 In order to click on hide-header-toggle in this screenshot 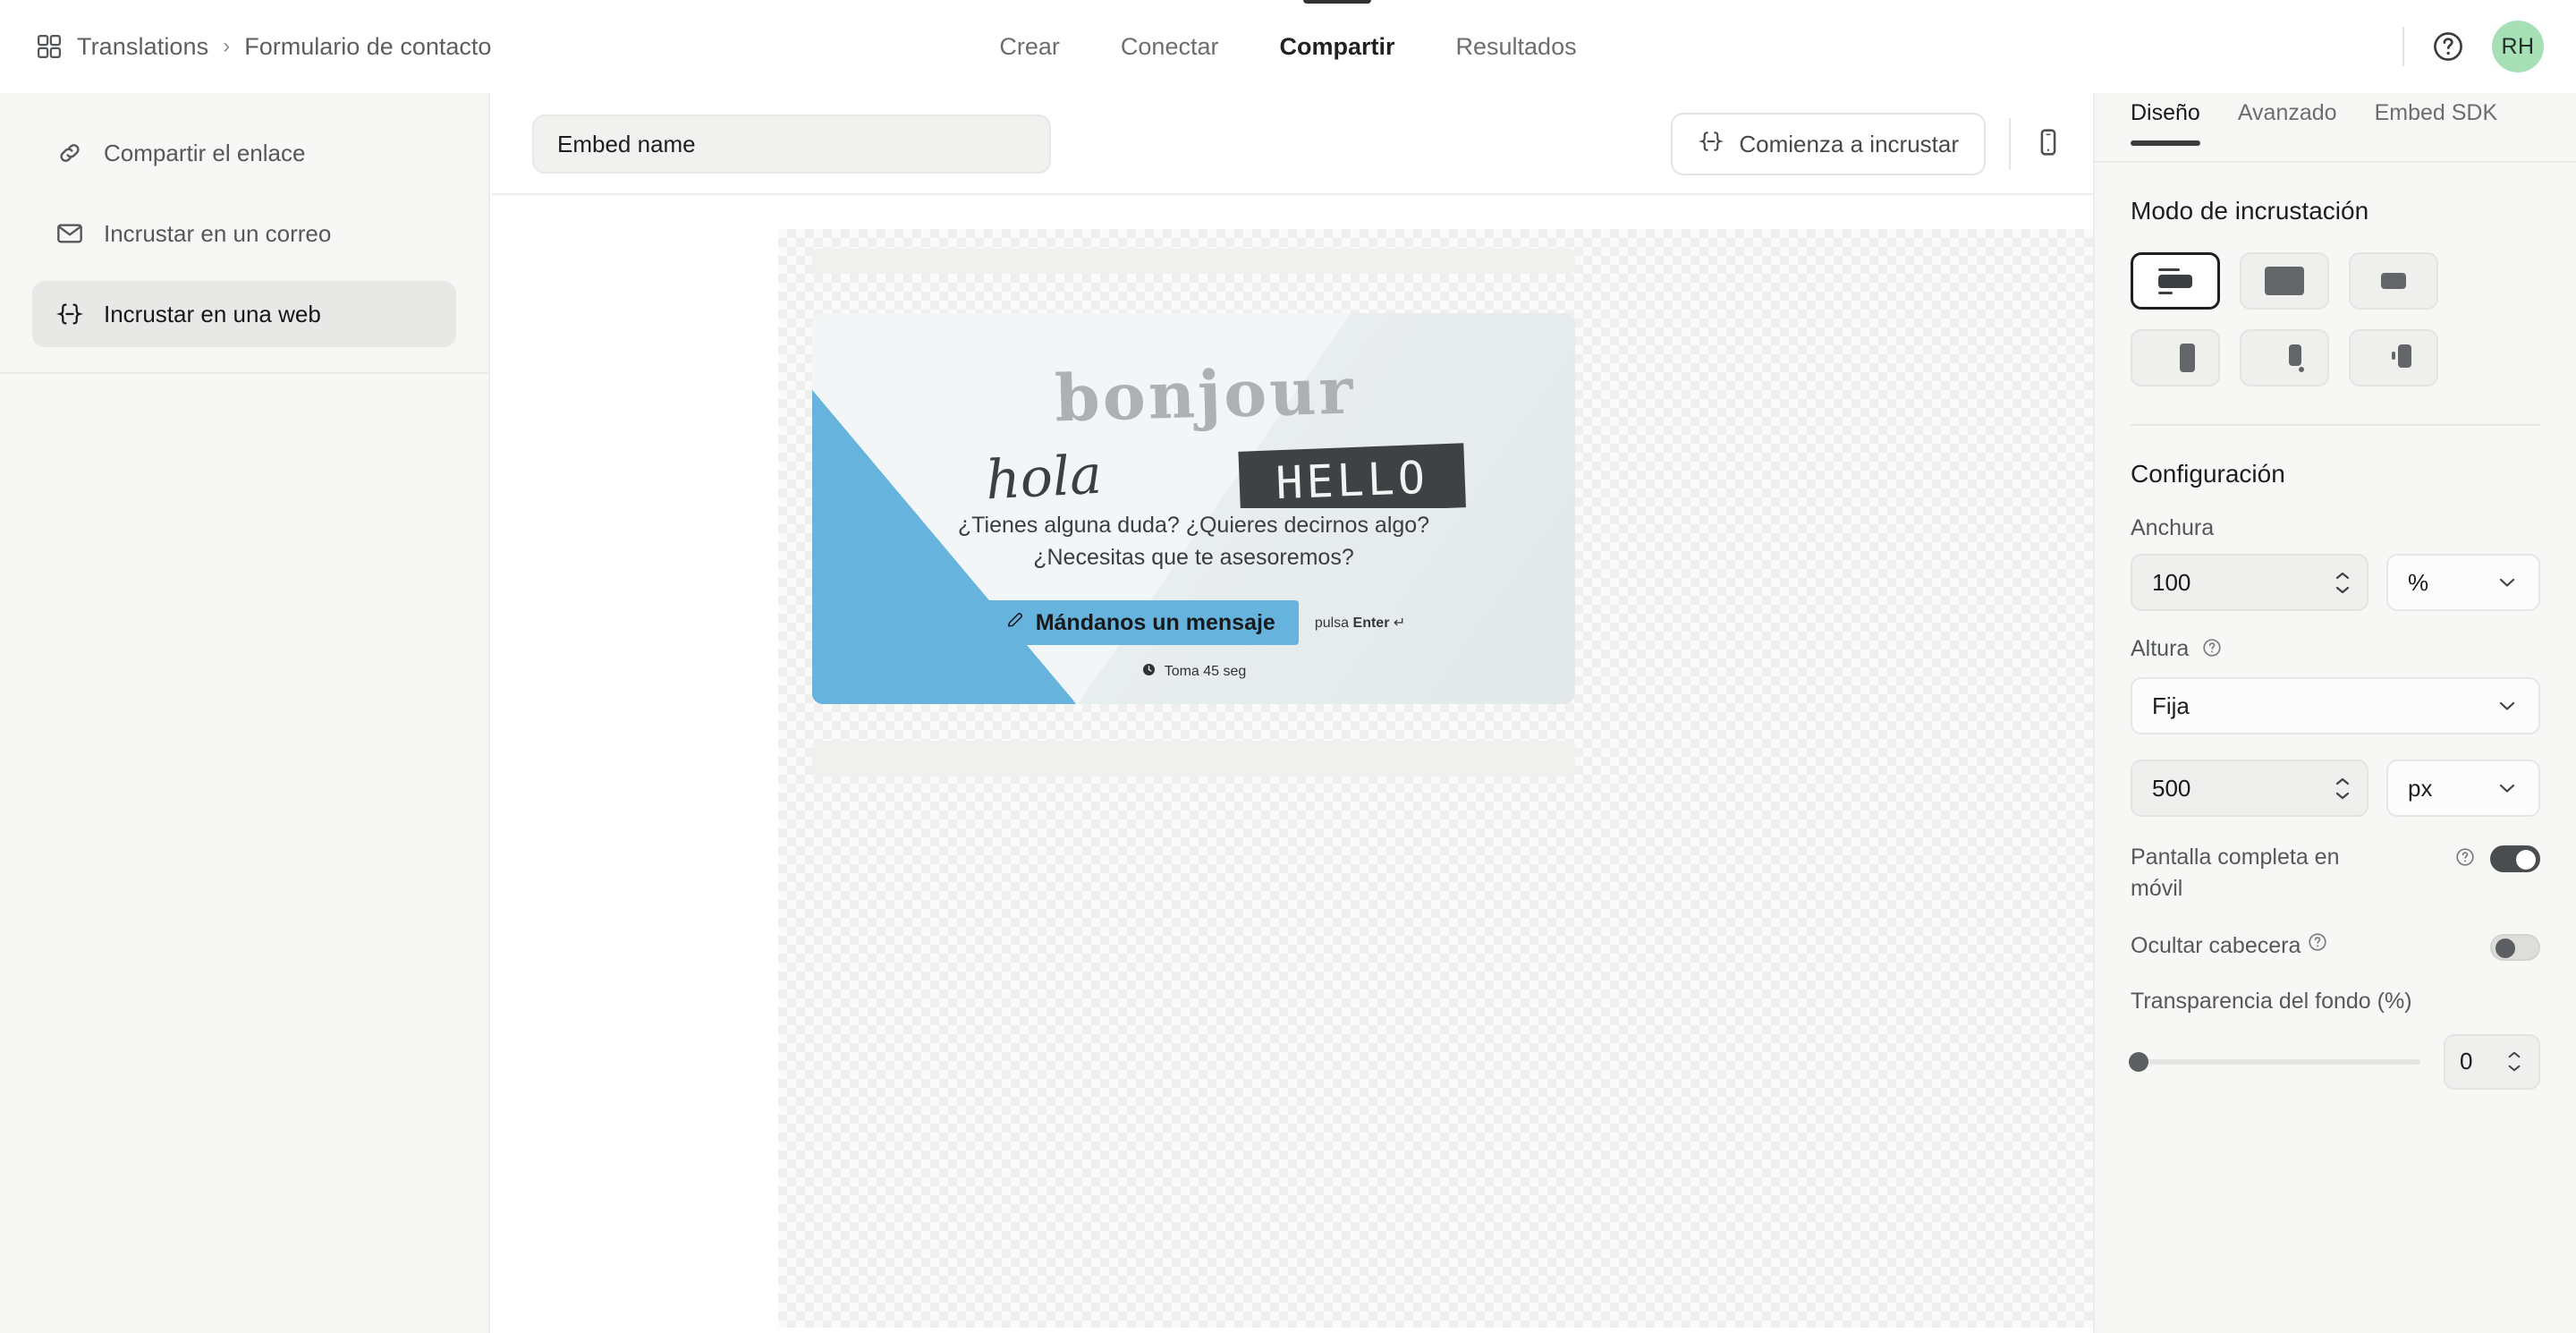, I will do `click(2515, 947)`.